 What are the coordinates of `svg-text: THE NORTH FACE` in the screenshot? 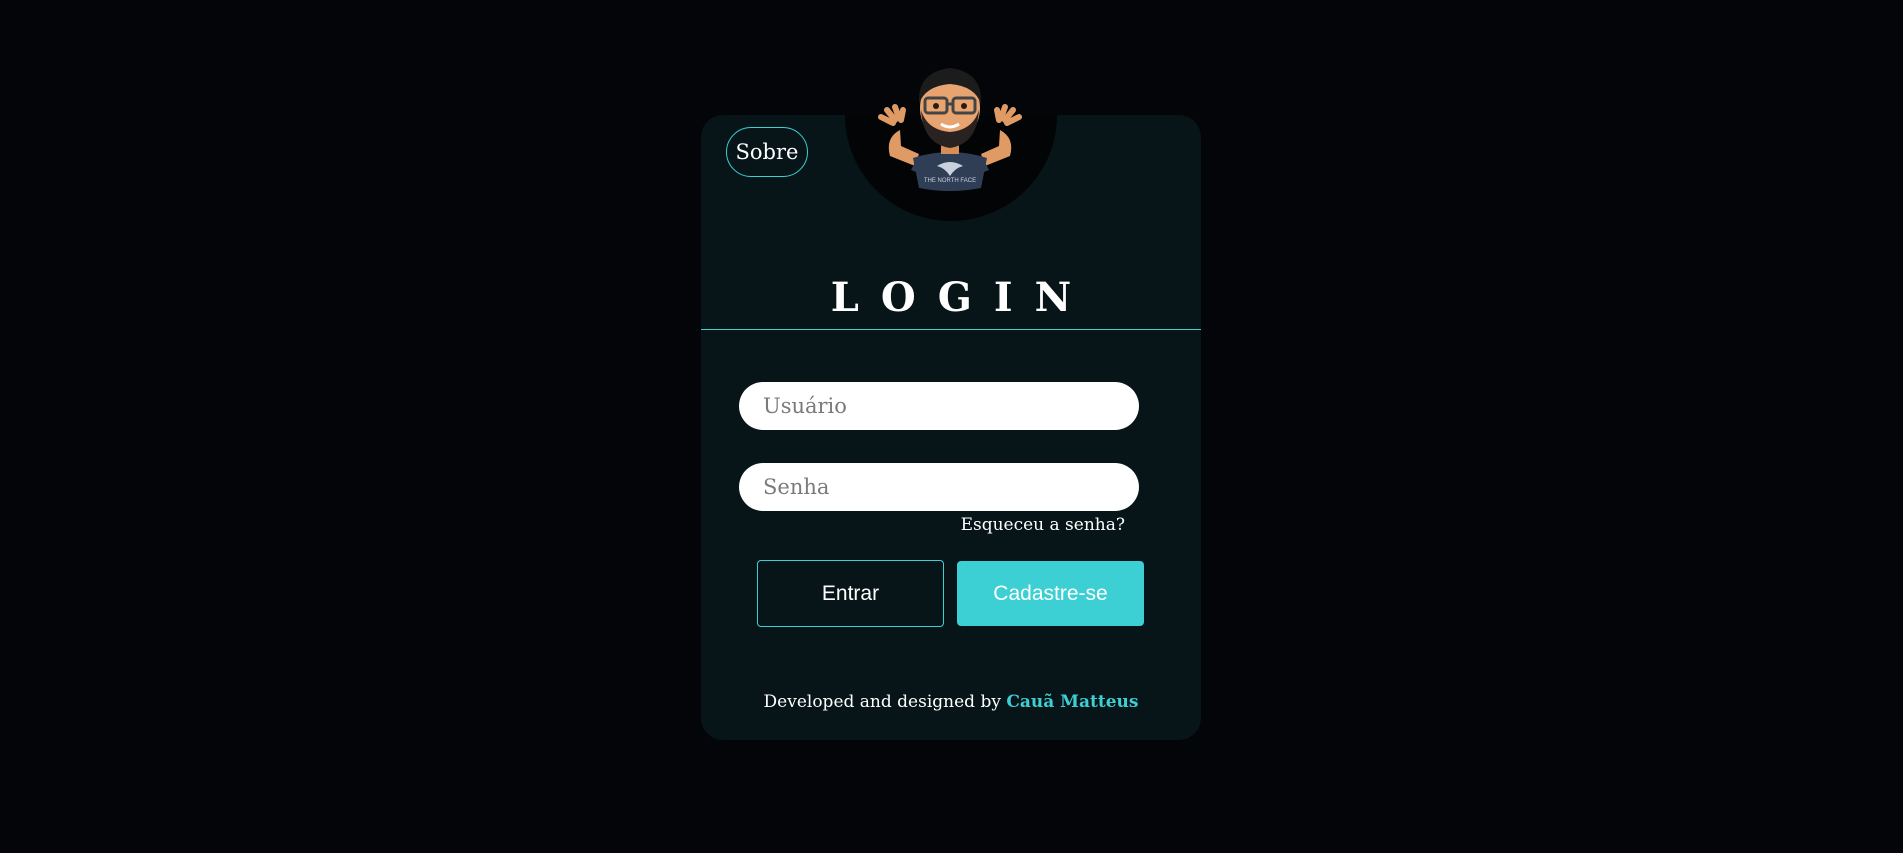 It's located at (950, 181).